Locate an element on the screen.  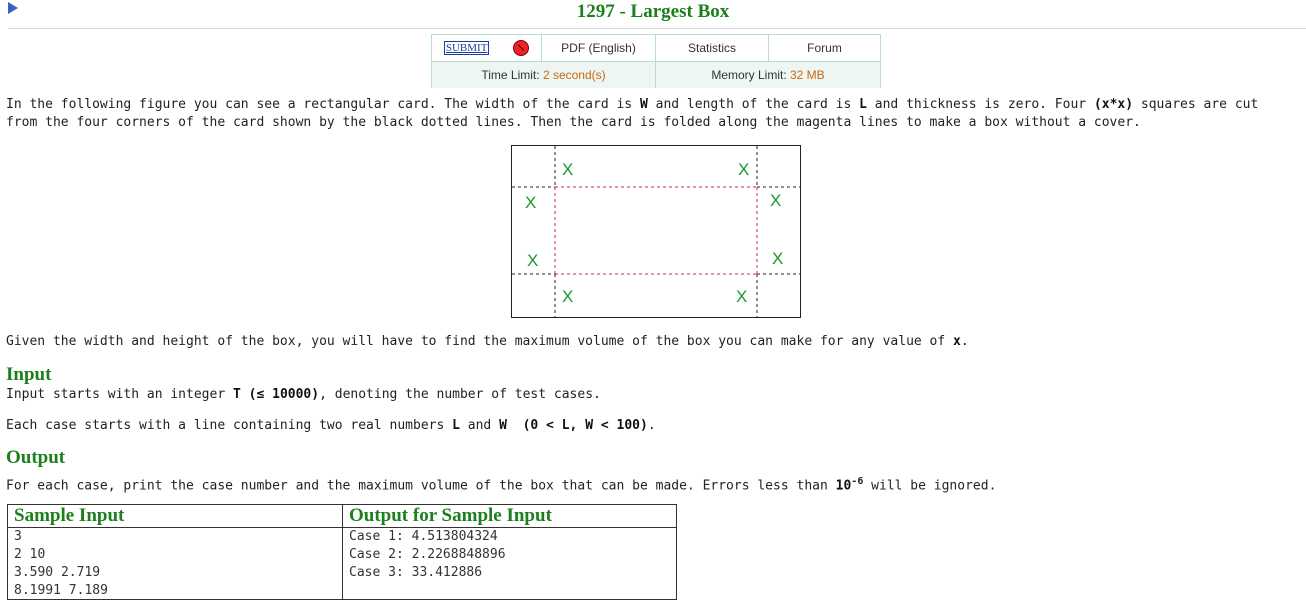
title-divider is located at coordinates (657, 28).